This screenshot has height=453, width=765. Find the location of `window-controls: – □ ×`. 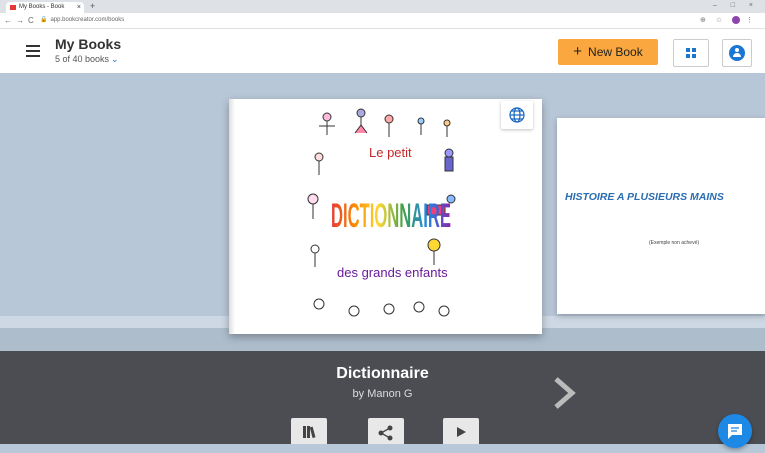

window-controls: – □ × is located at coordinates (736, 5).